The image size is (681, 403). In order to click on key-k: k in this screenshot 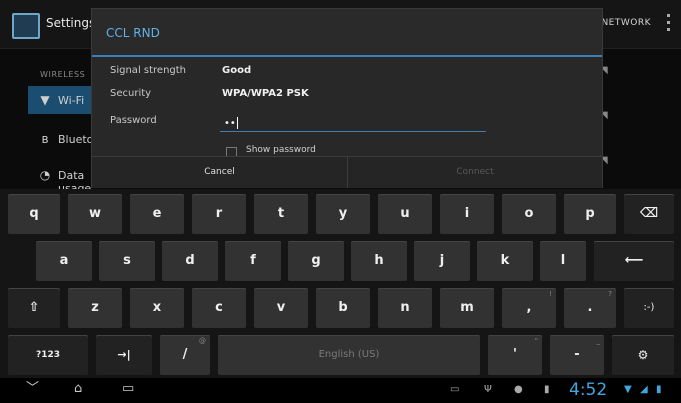, I will do `click(505, 261)`.